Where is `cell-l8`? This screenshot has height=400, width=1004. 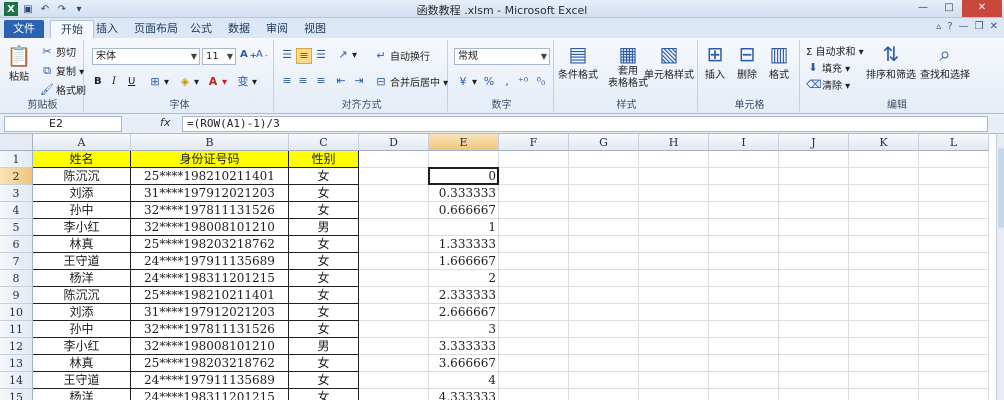
cell-l8 is located at coordinates (954, 278).